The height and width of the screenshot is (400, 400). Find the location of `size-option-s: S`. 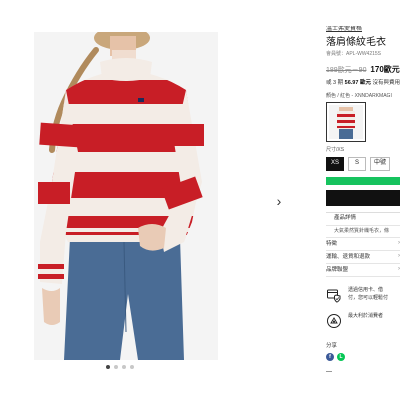

size-option-s: S is located at coordinates (357, 163).